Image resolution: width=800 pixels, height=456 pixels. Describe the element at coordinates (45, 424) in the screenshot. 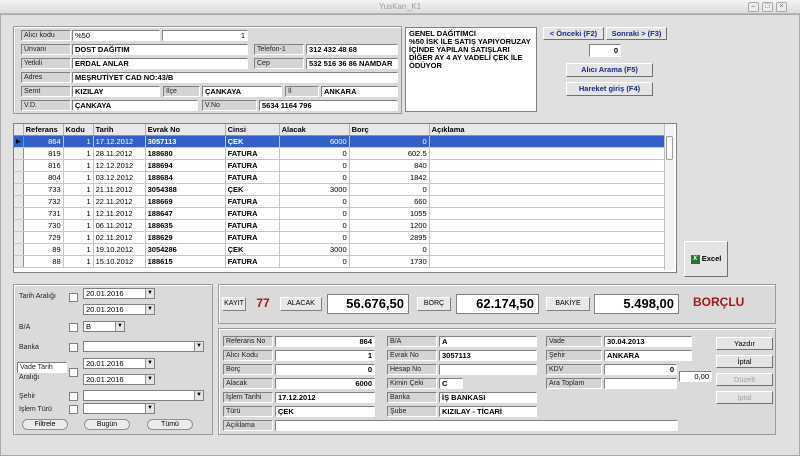

I see `filtrele-button: Filtrele` at that location.